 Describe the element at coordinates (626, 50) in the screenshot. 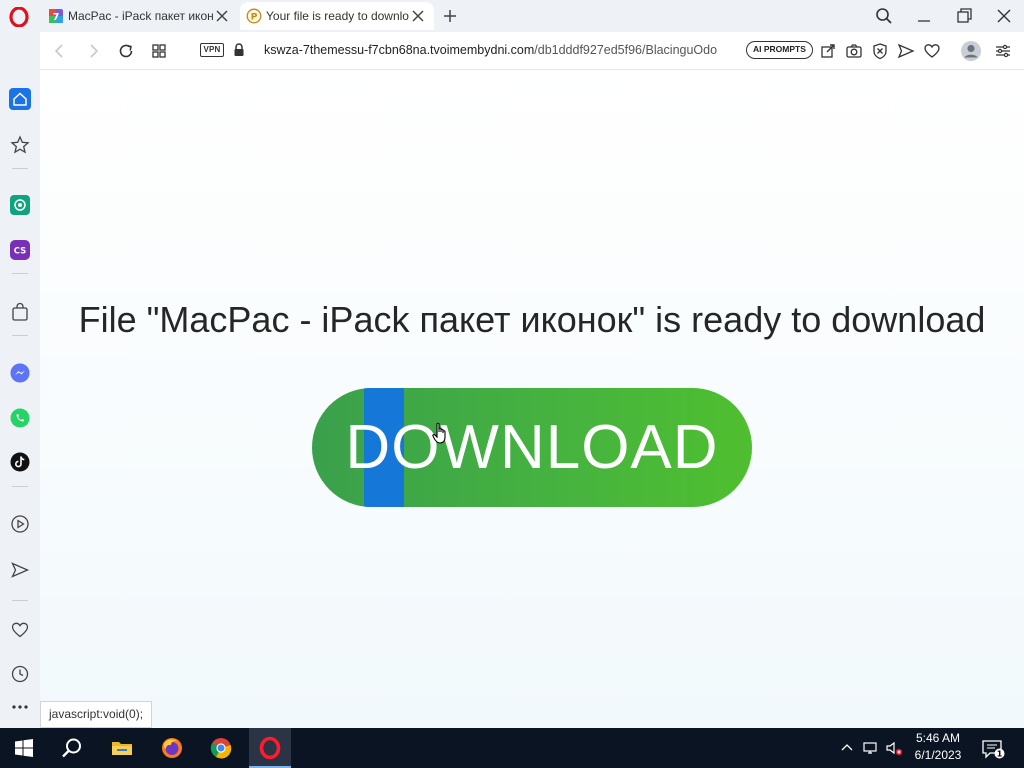

I see `url-path: /db1dddf927ed5f96/BlacinguOdo` at that location.